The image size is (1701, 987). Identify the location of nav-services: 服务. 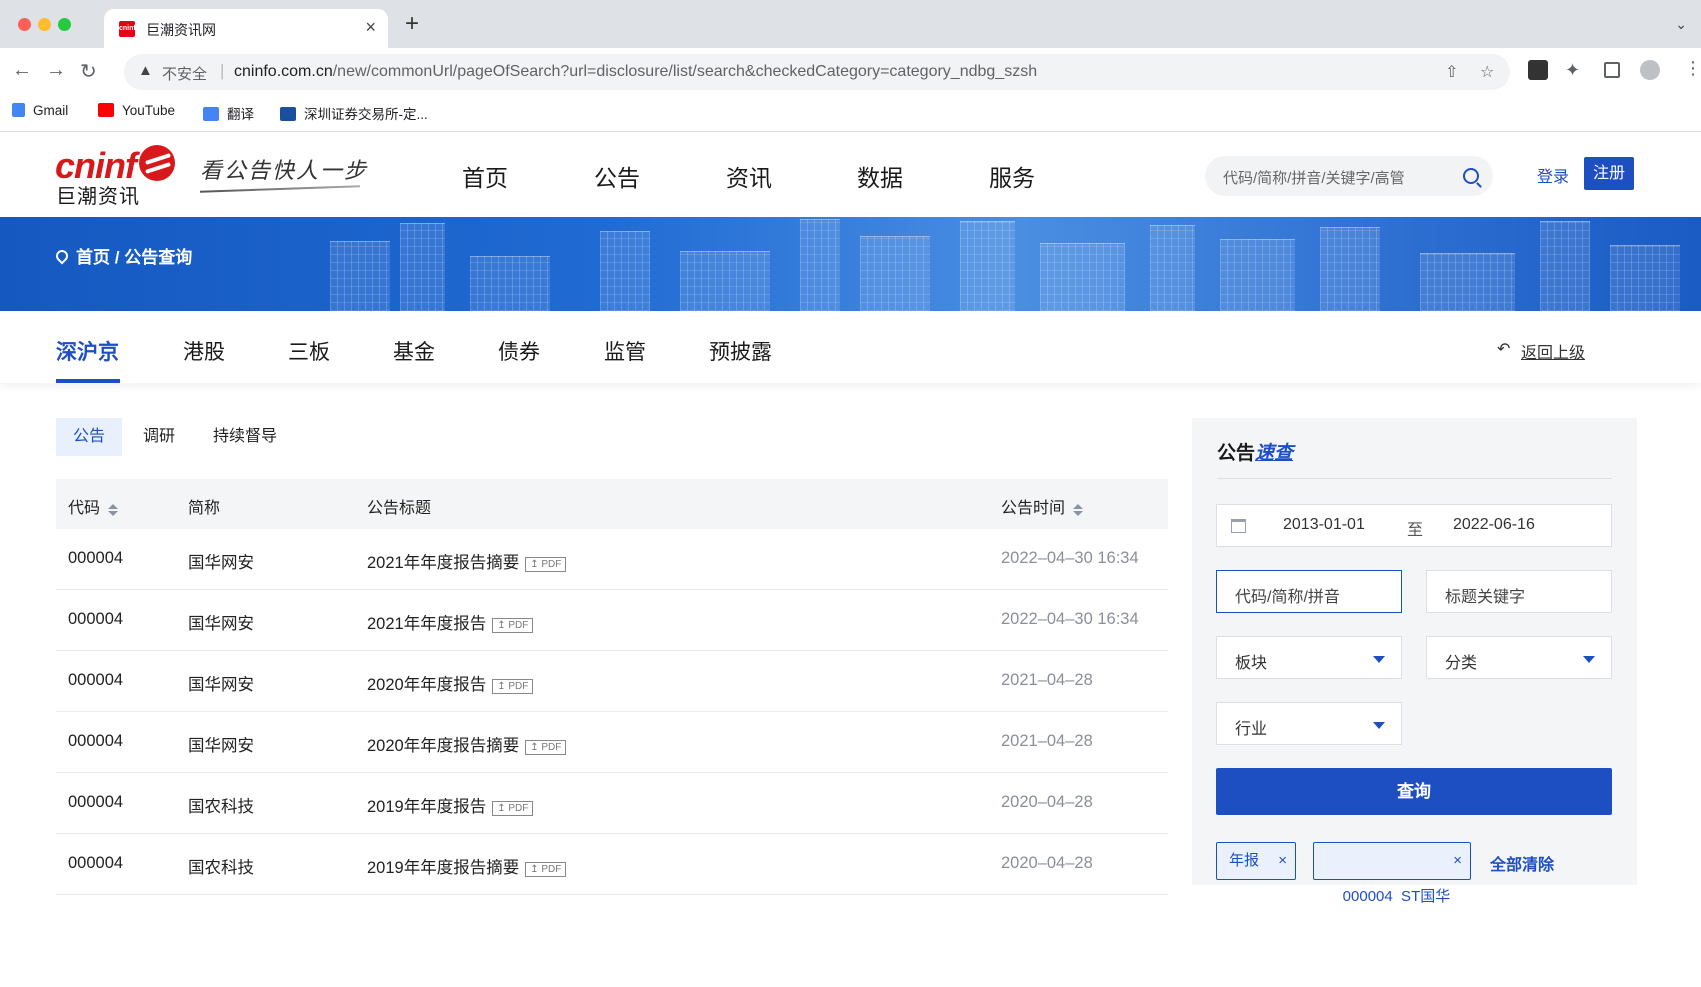
(1012, 176).